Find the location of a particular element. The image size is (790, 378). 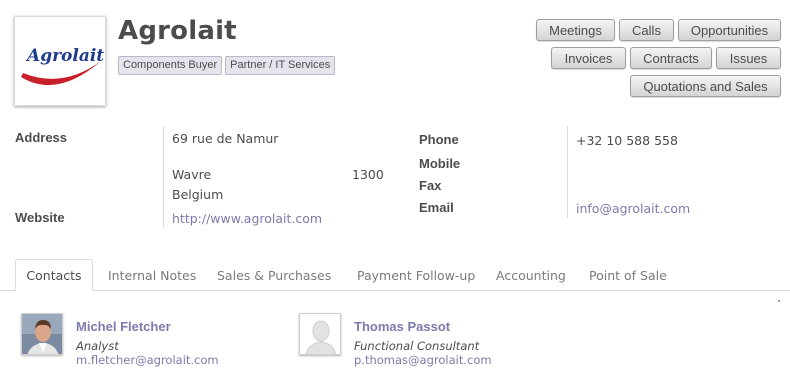

contact-email: p.thomas@agrolait.com is located at coordinates (423, 360).